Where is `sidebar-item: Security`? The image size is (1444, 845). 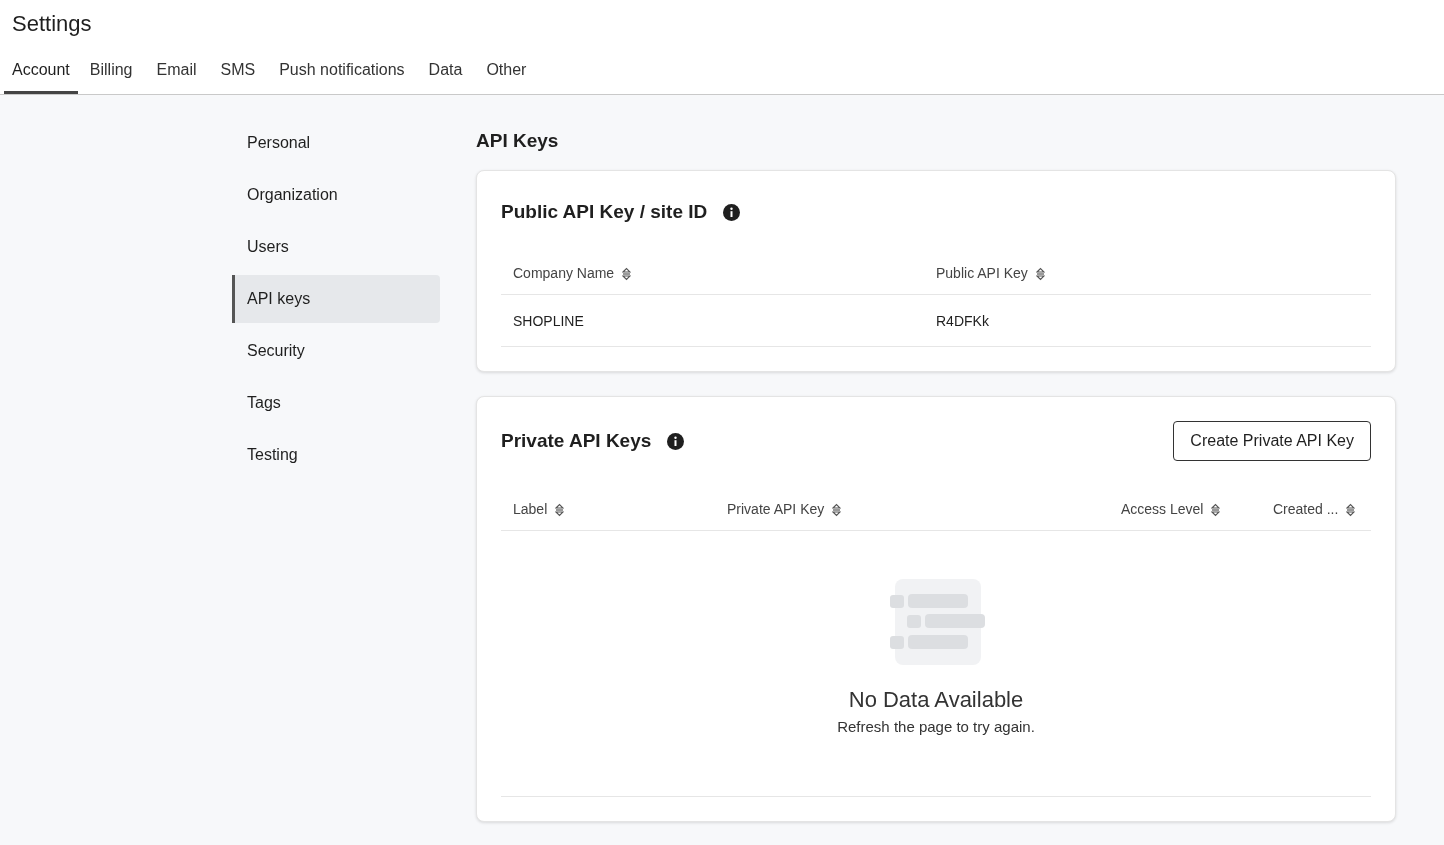
sidebar-item: Security is located at coordinates (336, 351).